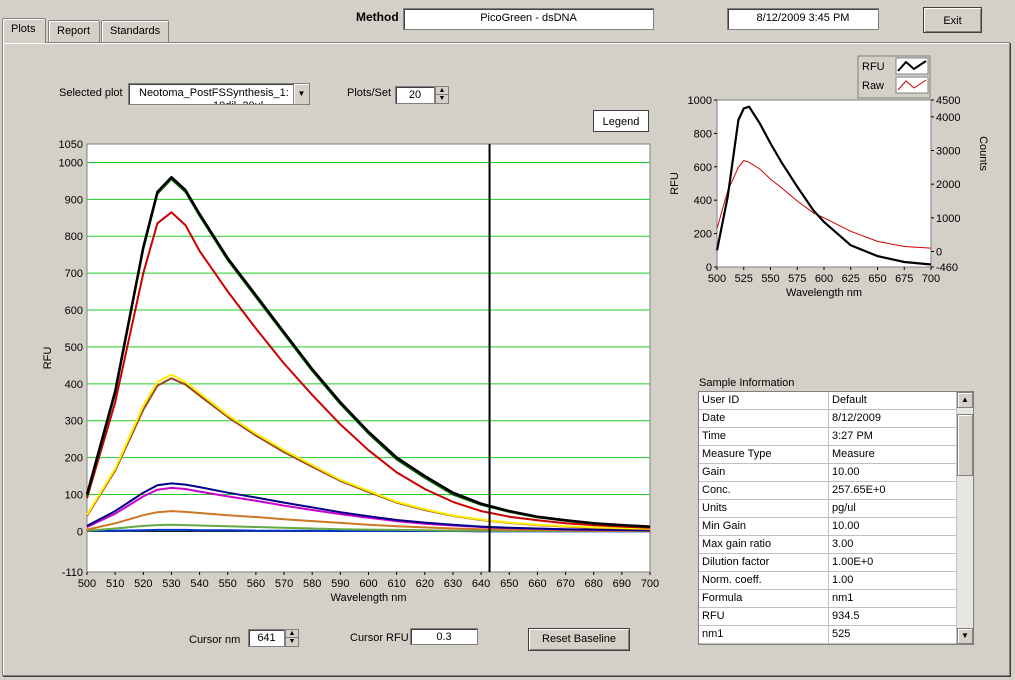 This screenshot has height=680, width=1015. What do you see at coordinates (415, 95) in the screenshot?
I see `plots-per-set-input: 20` at bounding box center [415, 95].